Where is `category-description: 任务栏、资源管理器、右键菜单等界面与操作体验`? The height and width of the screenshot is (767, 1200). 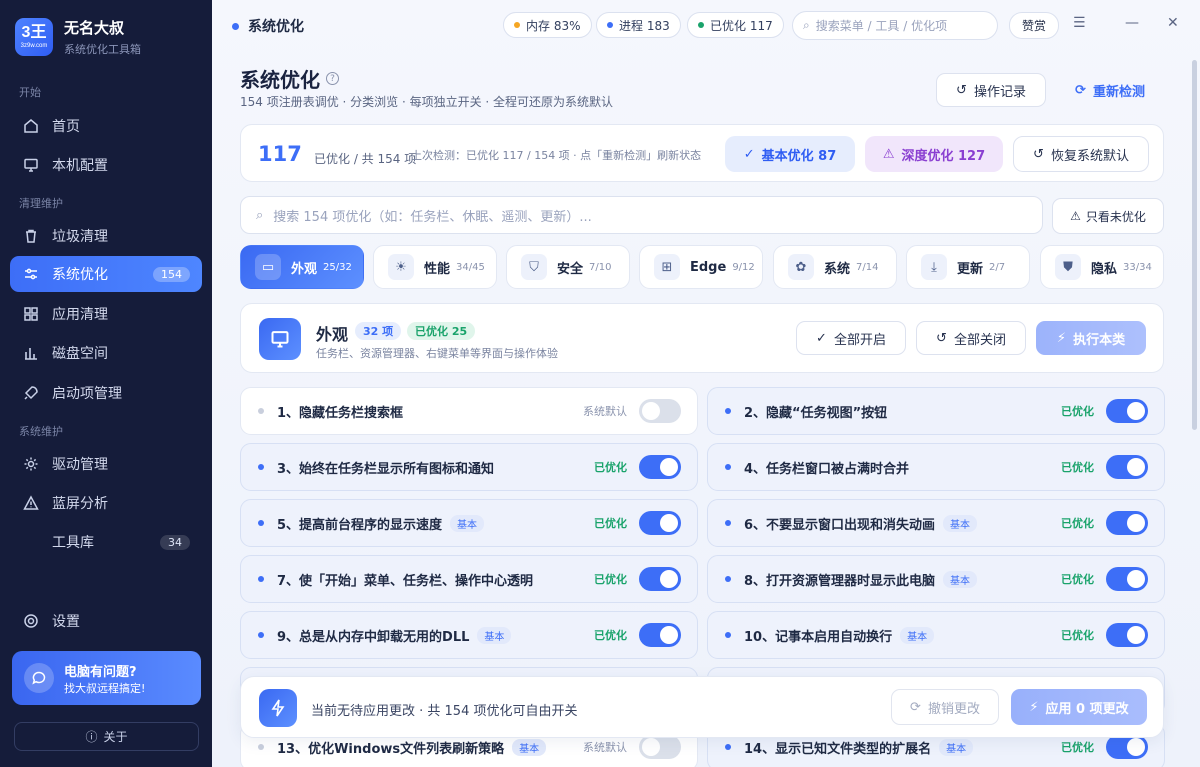
category-description: 任务栏、资源管理器、右键菜单等界面与操作体验 is located at coordinates (437, 353).